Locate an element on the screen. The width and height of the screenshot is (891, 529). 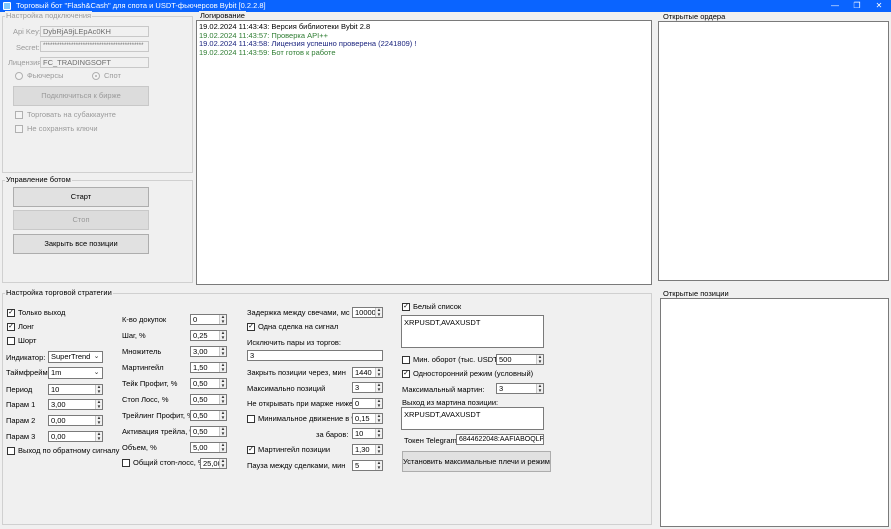
step-spinner: 0,25 ▲ ▼ is located at coordinates (208, 335).